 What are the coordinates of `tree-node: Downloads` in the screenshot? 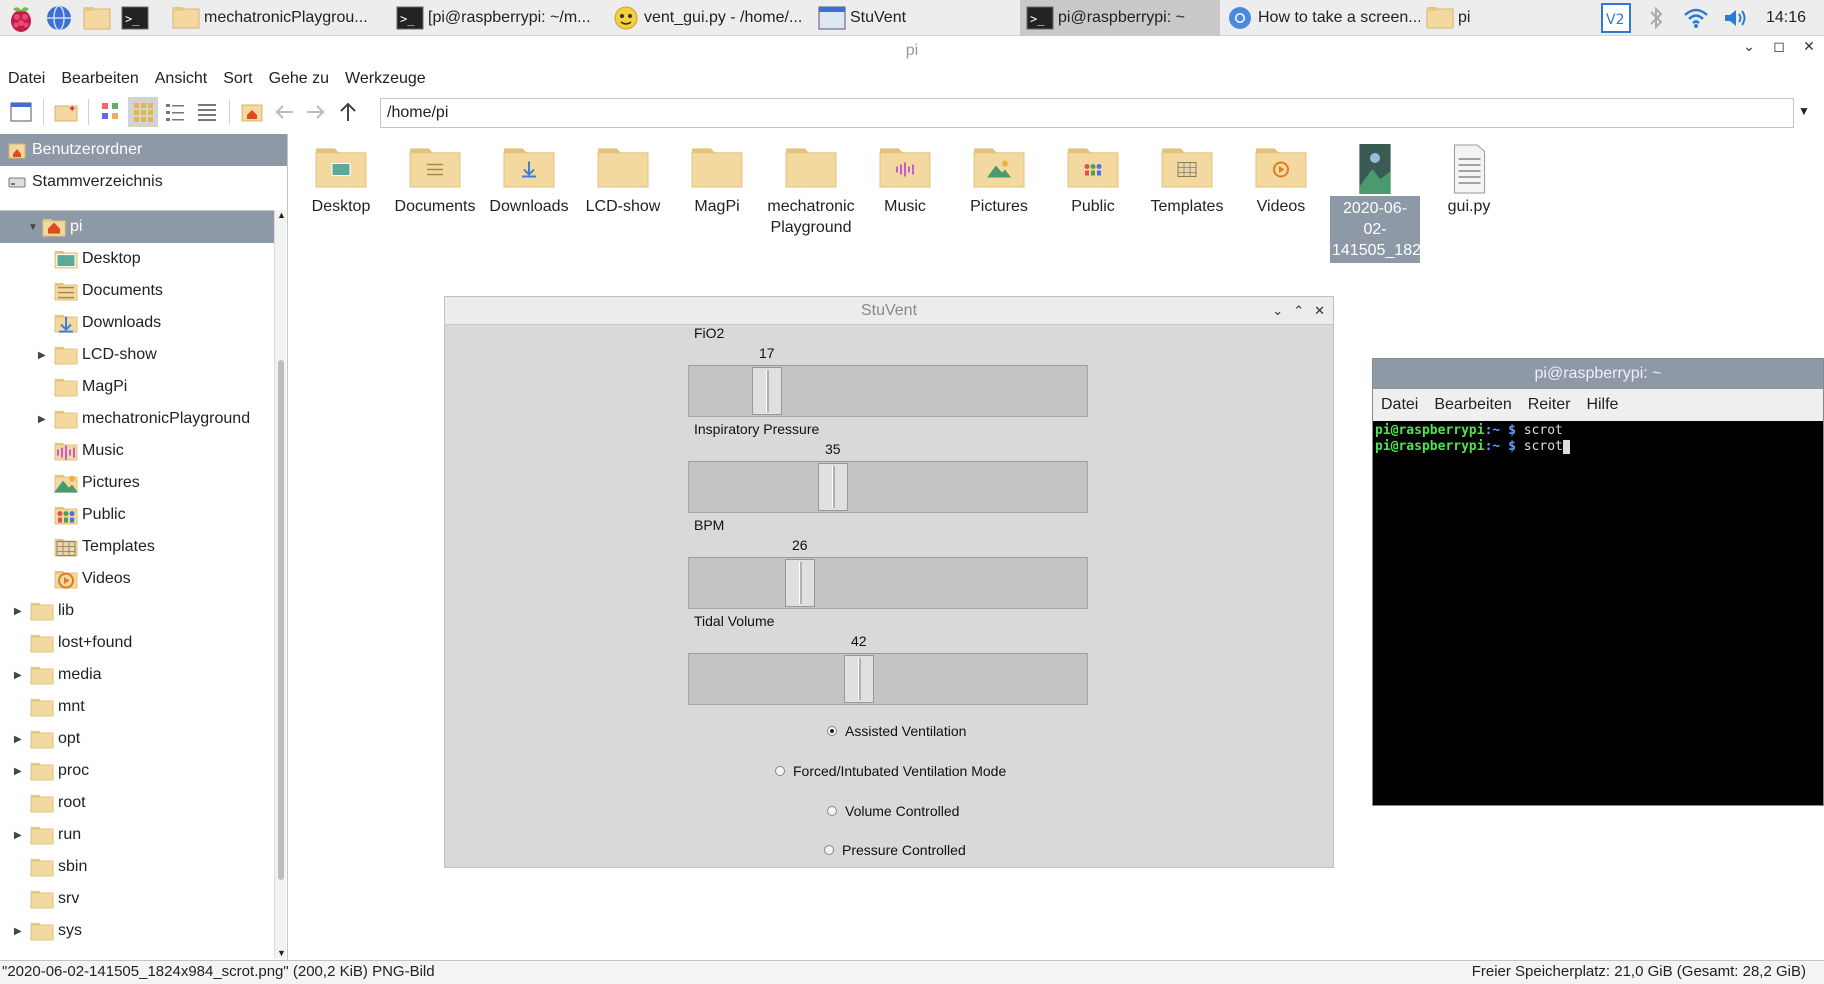 It's located at (137, 323).